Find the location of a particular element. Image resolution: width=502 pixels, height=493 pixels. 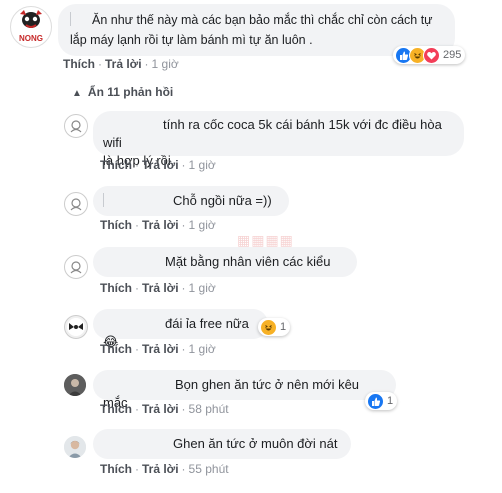

brand-logo: NONG is located at coordinates (31, 26).